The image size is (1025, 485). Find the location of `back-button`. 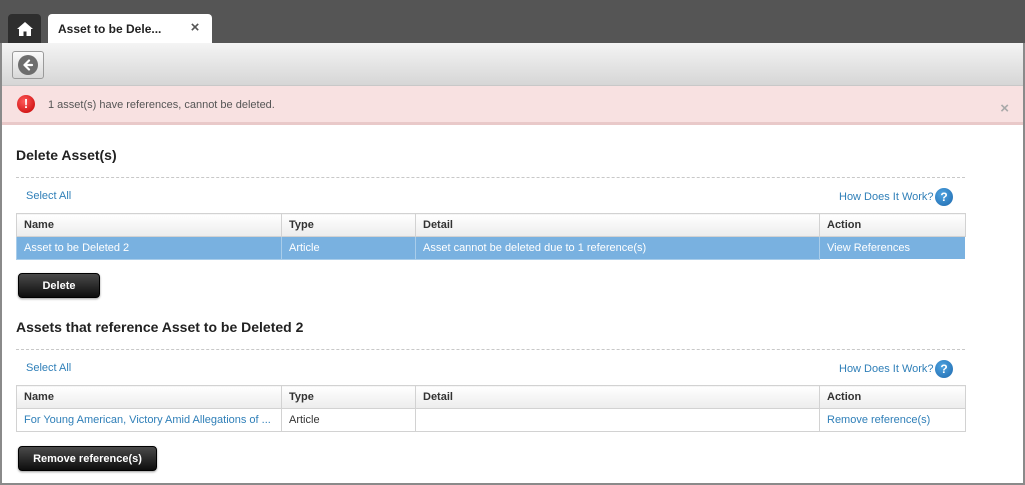

back-button is located at coordinates (28, 65).